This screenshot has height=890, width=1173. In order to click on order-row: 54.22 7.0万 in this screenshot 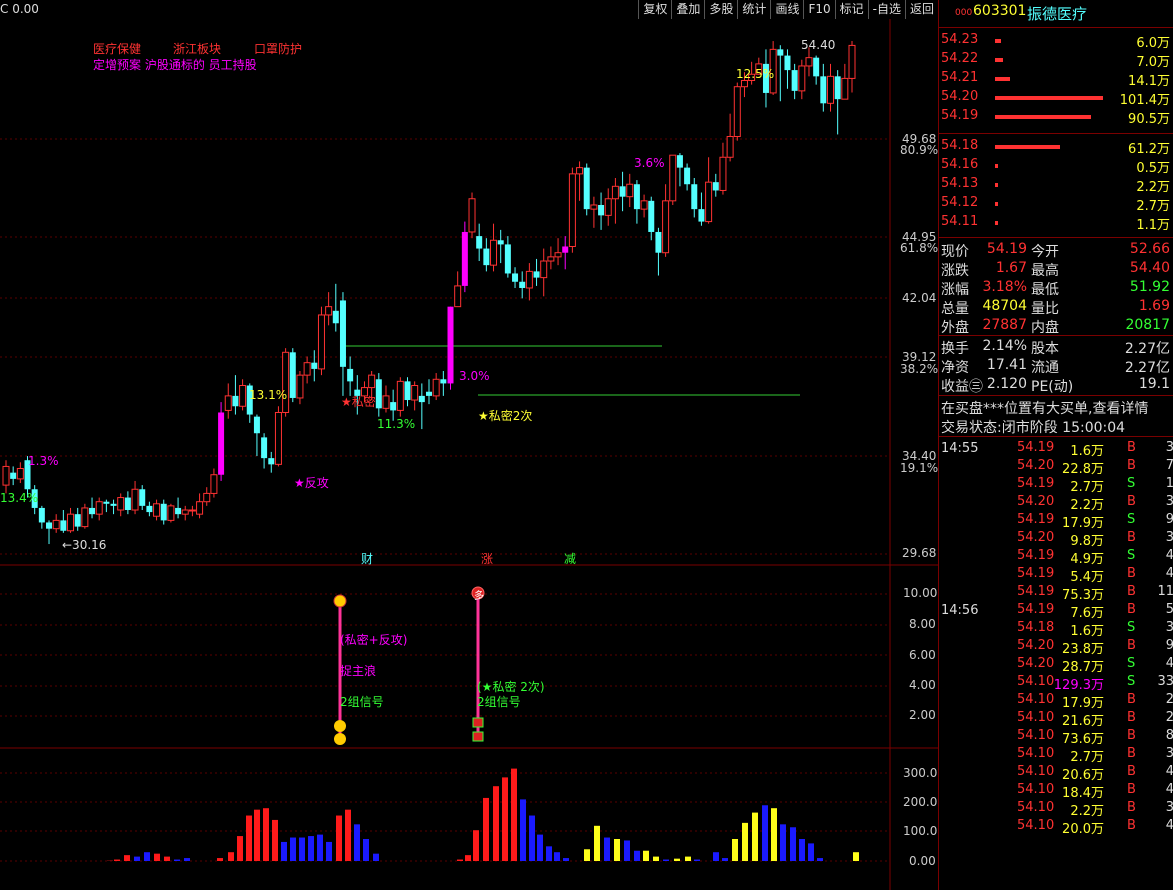, I will do `click(1056, 60)`.